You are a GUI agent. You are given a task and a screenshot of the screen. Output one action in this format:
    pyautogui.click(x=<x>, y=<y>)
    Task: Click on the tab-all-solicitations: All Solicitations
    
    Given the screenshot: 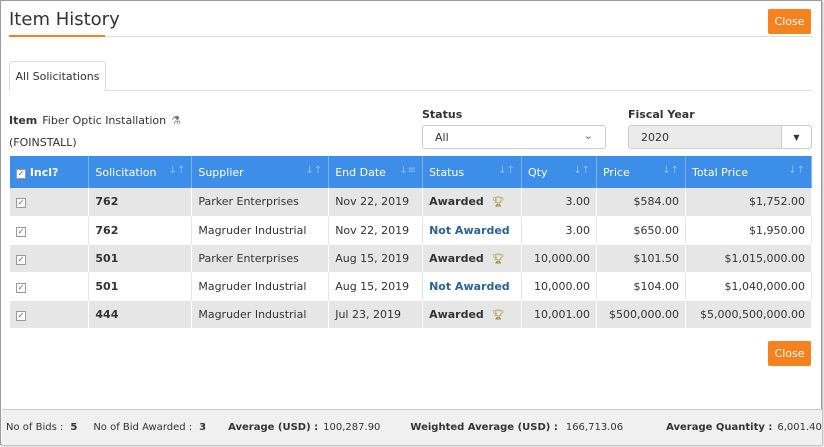 What is the action you would take?
    pyautogui.click(x=57, y=76)
    